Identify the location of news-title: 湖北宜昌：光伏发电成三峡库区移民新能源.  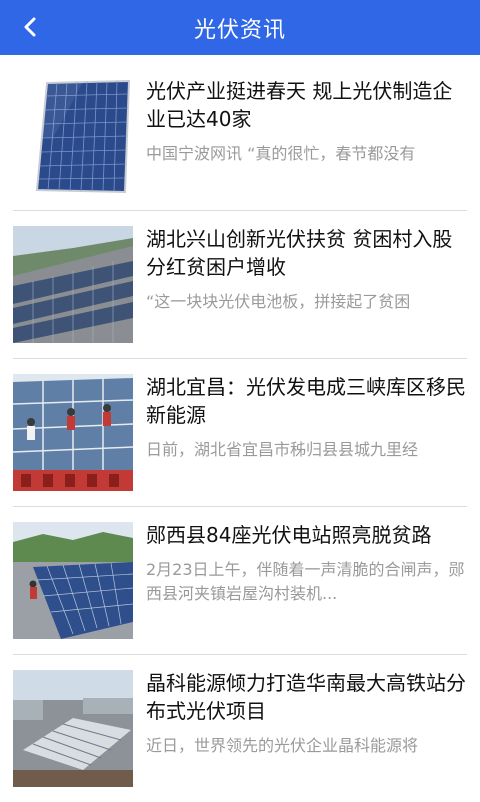
(306, 401).